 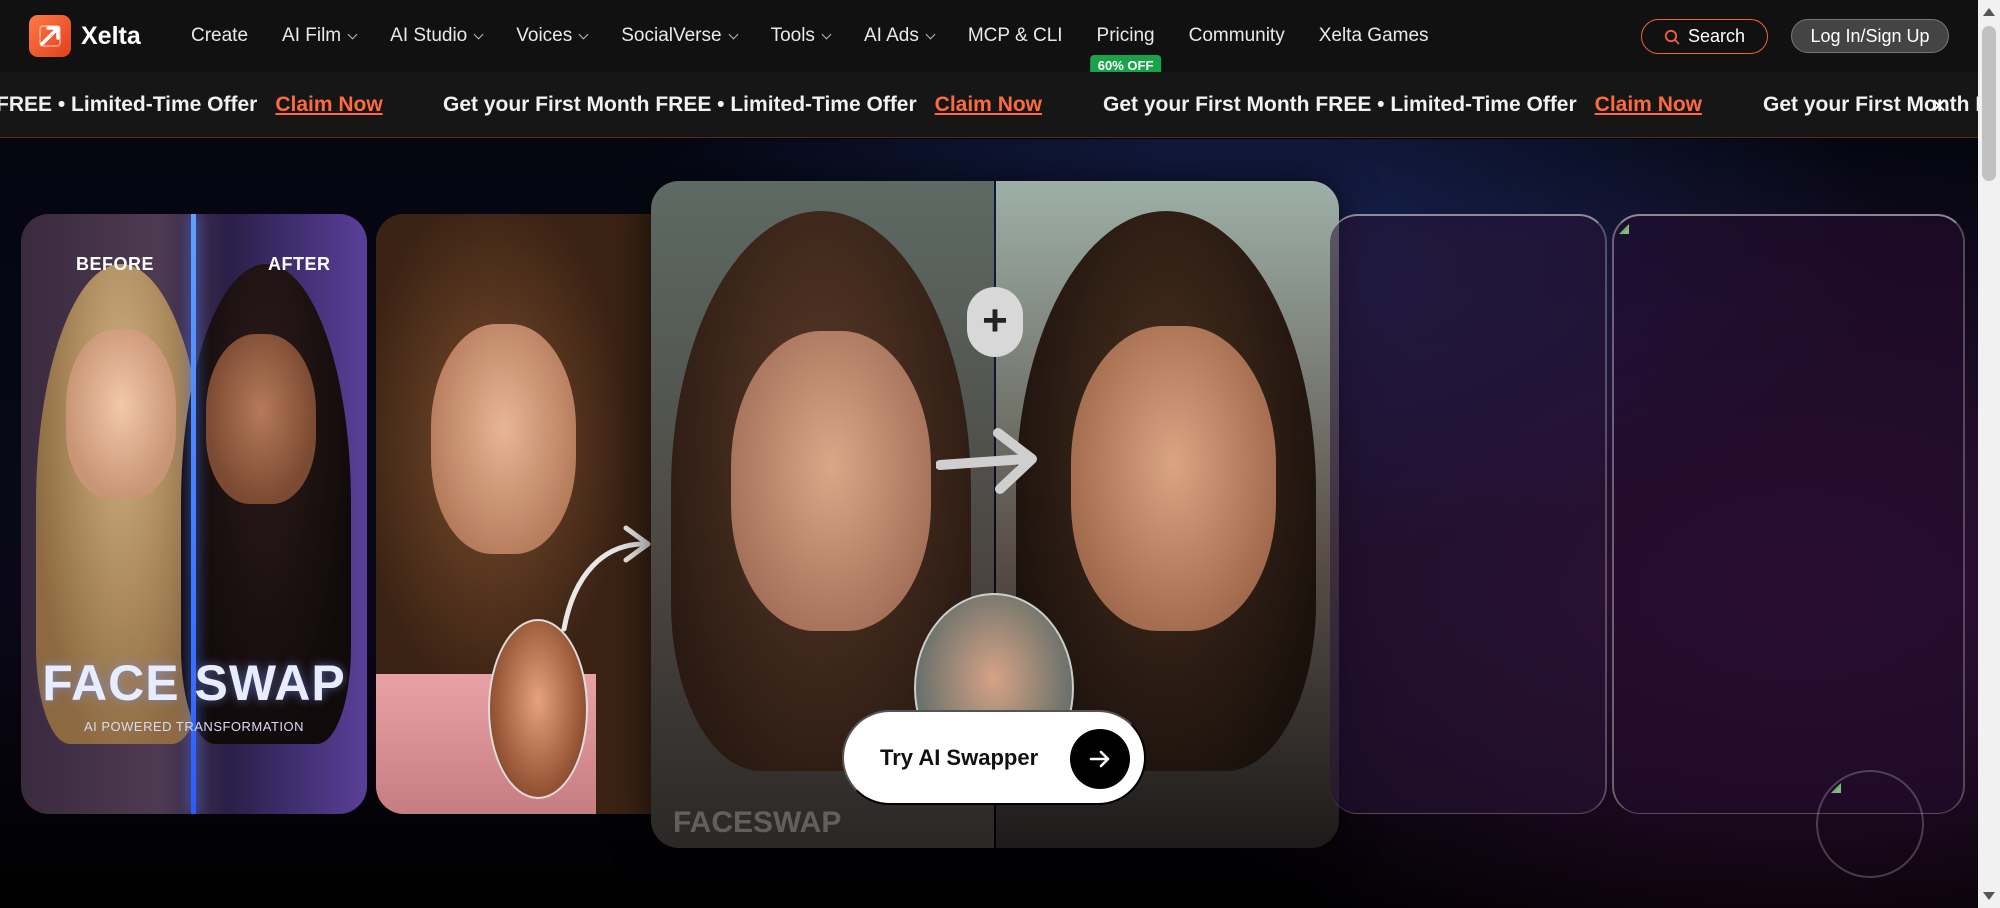 I want to click on search-icon, so click(x=1672, y=36).